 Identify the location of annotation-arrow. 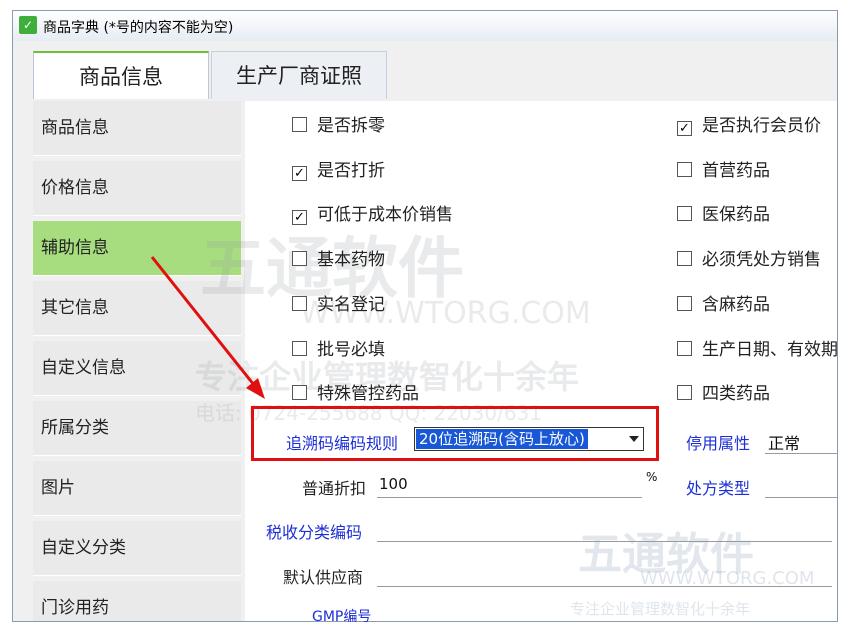
(207, 327).